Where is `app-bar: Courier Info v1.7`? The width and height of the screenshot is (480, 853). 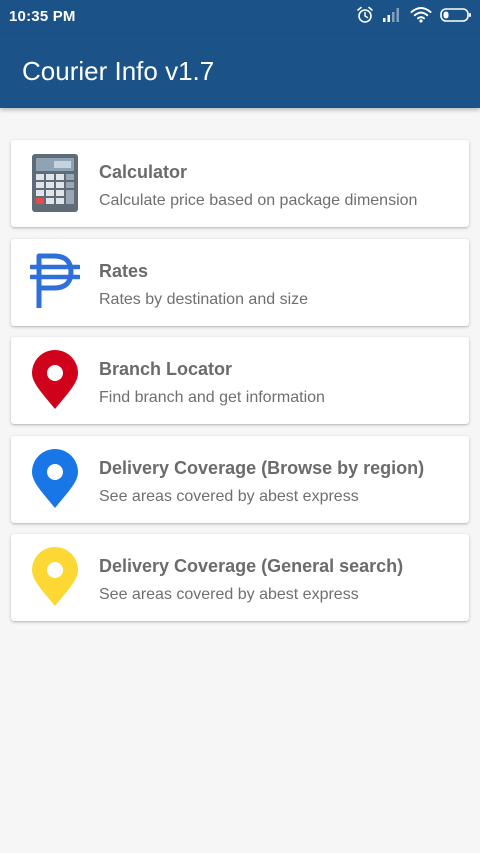
app-bar: Courier Info v1.7 is located at coordinates (240, 71).